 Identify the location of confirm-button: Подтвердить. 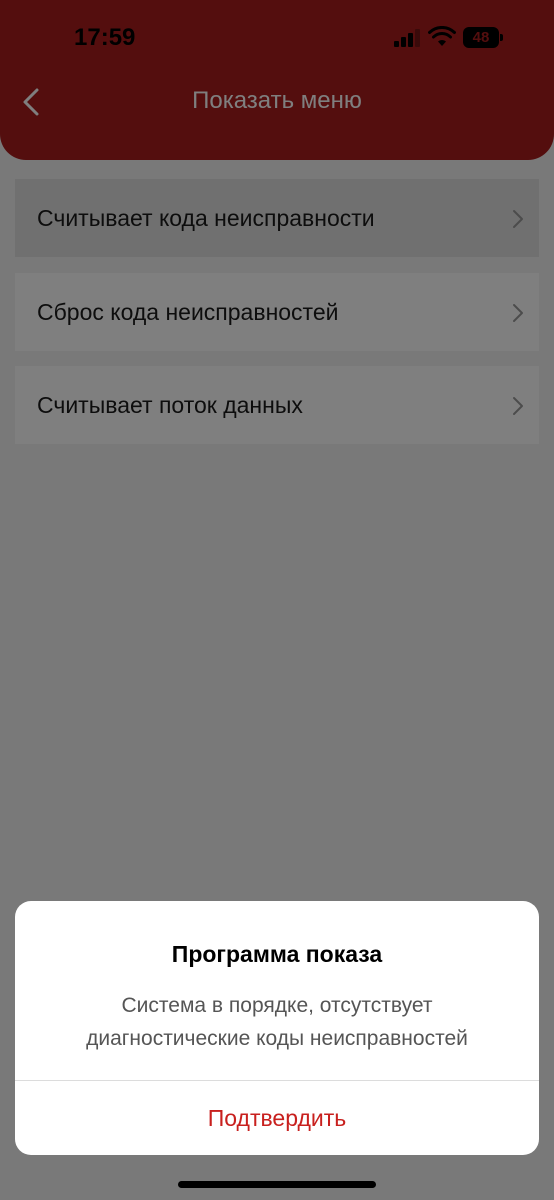
(277, 1118).